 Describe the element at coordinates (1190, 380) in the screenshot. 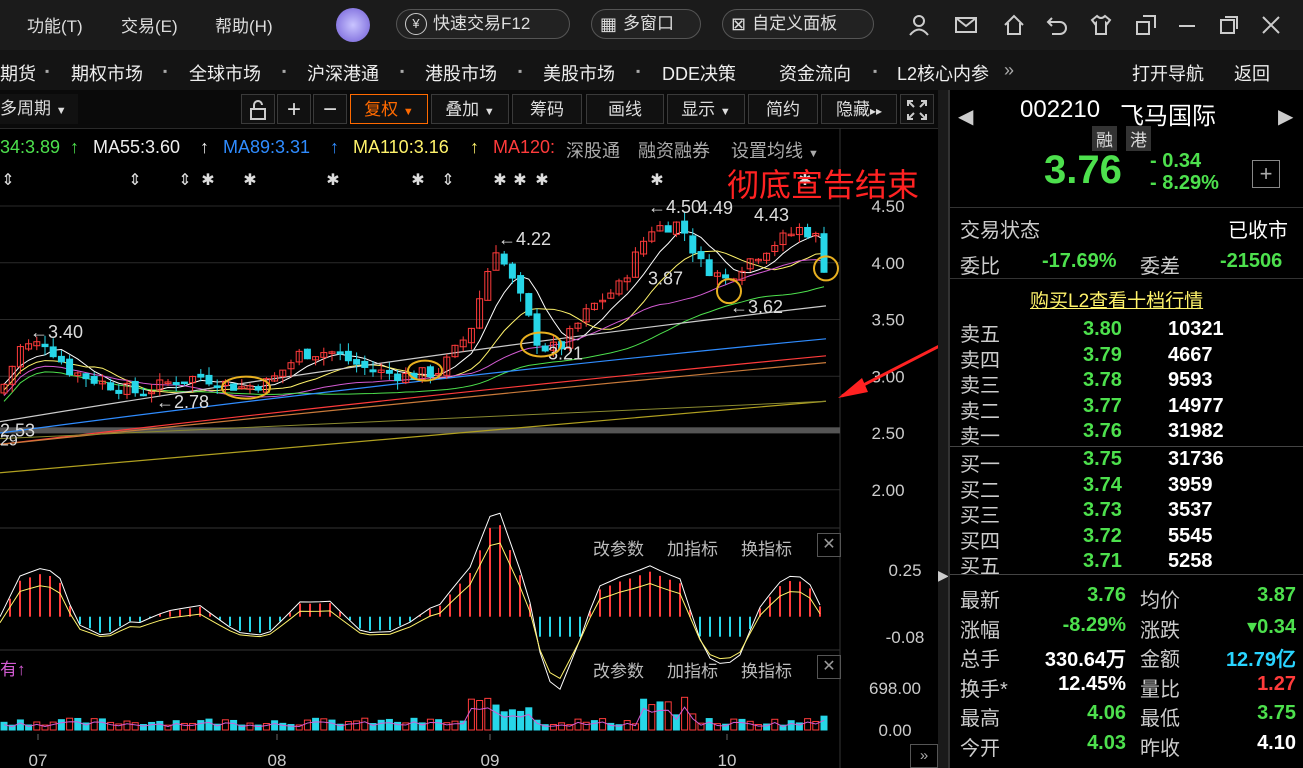

I see `sell-level-volume: 9593` at that location.